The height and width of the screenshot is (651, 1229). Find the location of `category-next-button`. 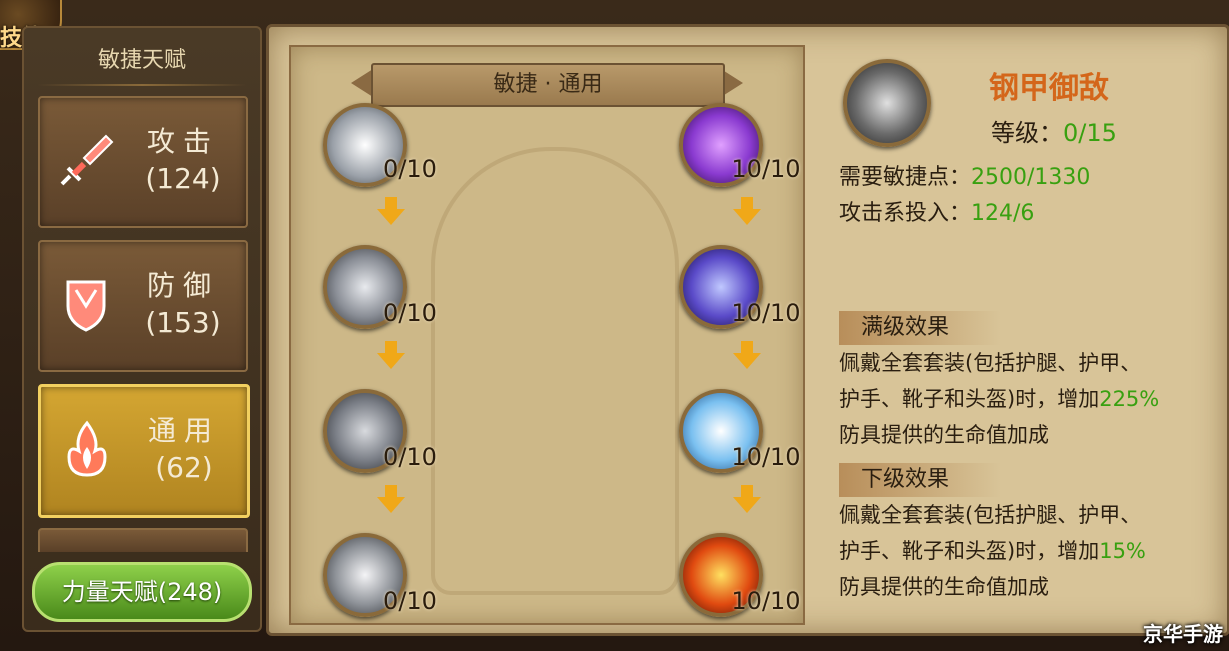

category-next-button is located at coordinates (143, 540).